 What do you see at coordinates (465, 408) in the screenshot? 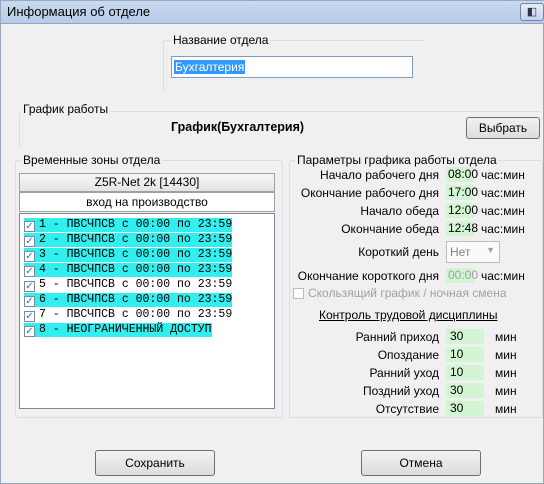
I see `absence-value: 30` at bounding box center [465, 408].